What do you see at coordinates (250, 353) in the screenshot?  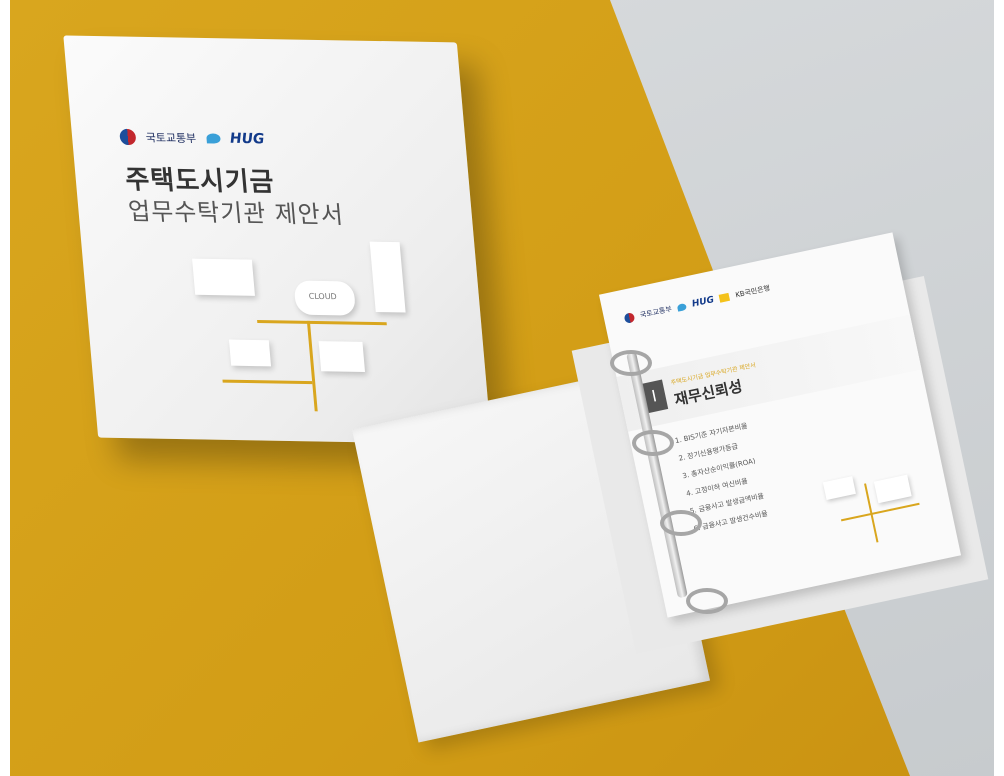 I see `gift-block` at bounding box center [250, 353].